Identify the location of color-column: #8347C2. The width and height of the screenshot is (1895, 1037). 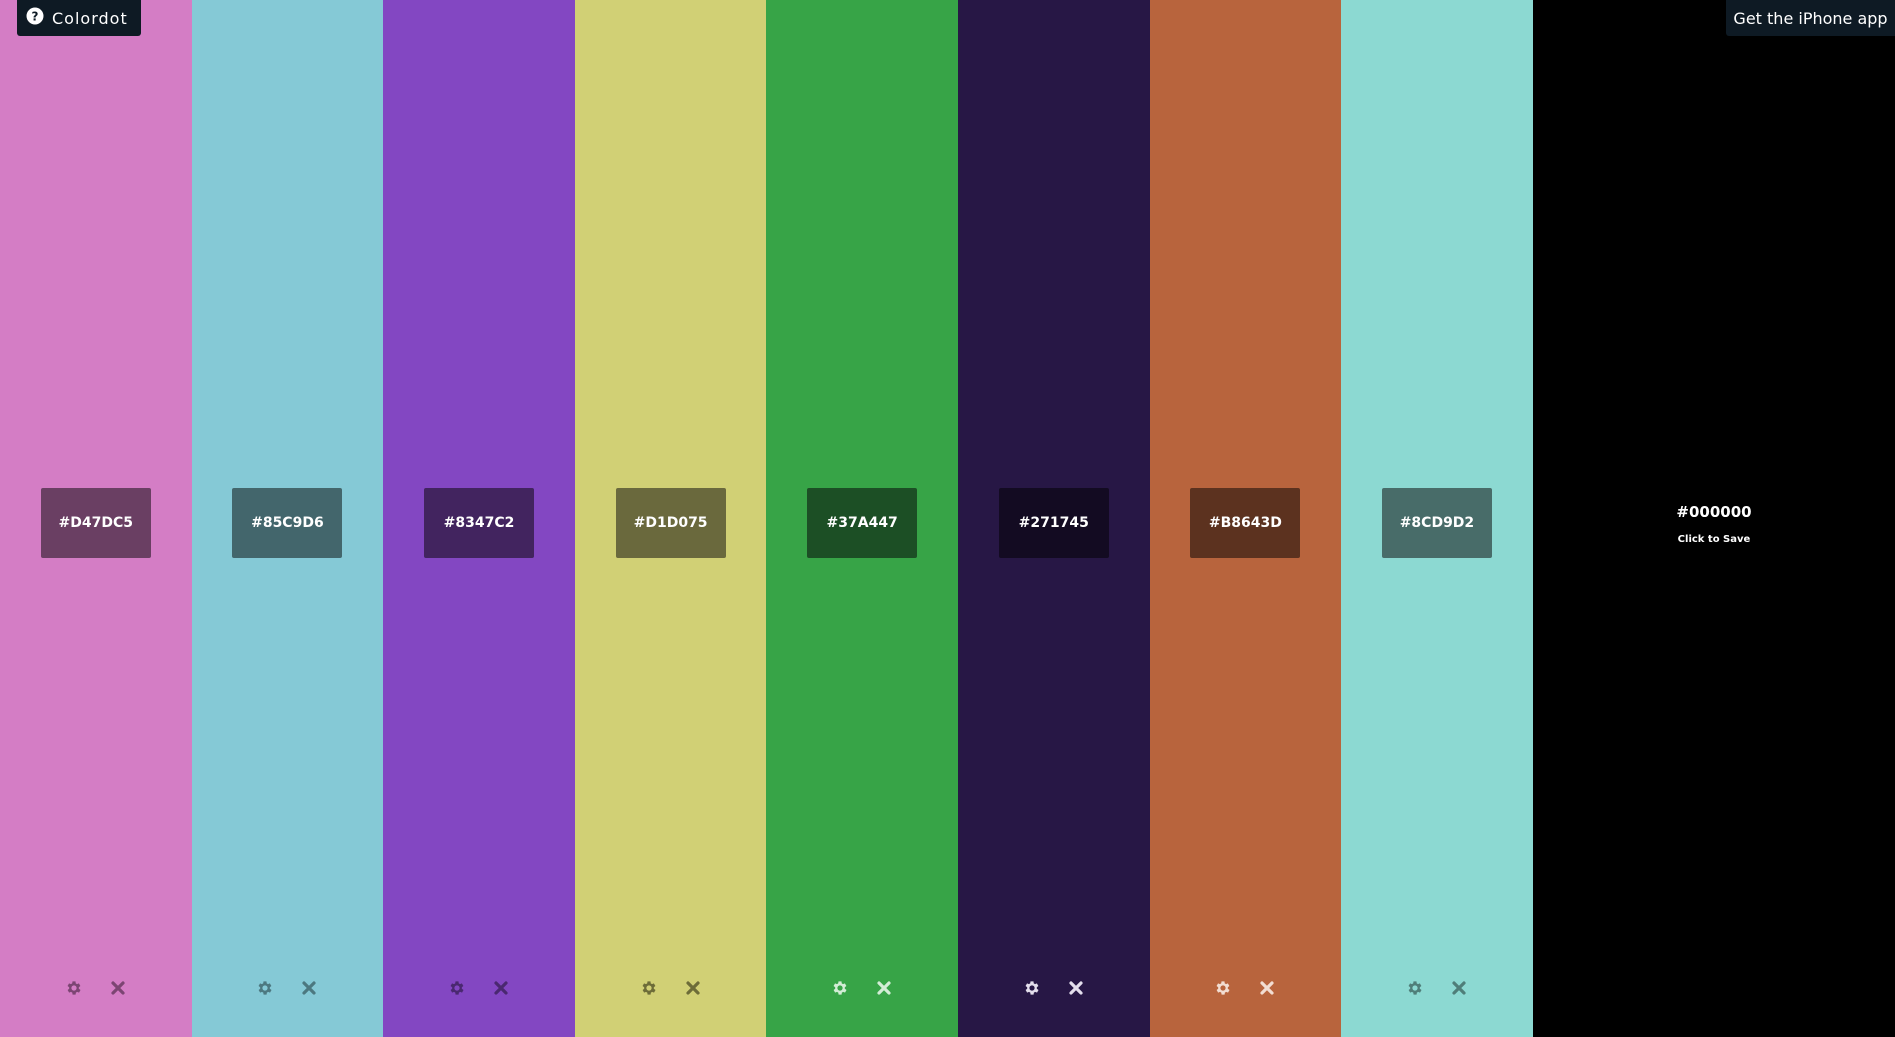
(479, 518).